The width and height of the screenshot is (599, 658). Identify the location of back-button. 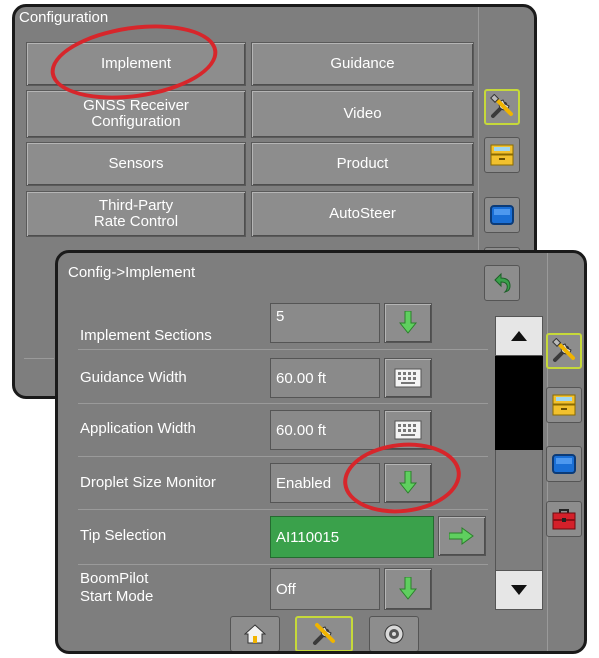
(502, 283).